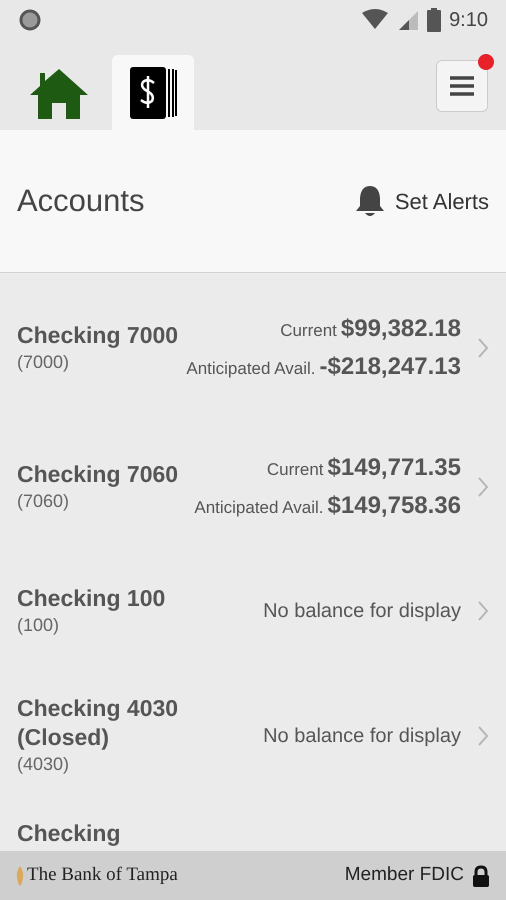 This screenshot has height=900, width=506. I want to click on money-cards-icon, so click(153, 93).